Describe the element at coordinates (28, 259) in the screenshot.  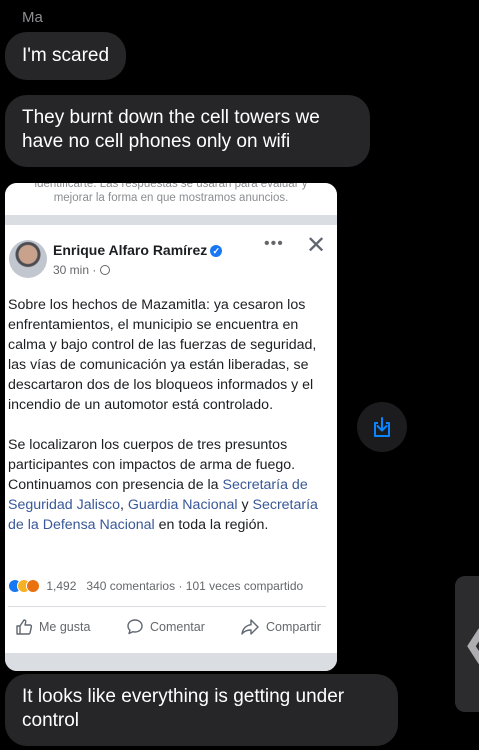
I see `avatar` at that location.